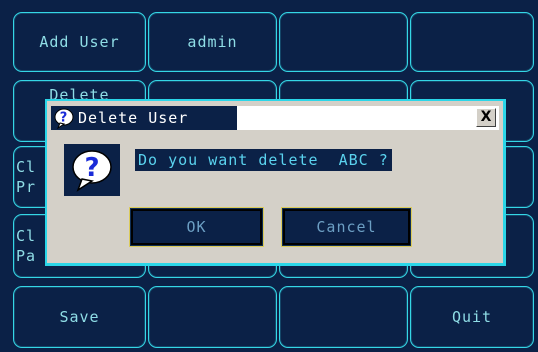 The image size is (538, 352). I want to click on quit-button: Quit, so click(472, 317).